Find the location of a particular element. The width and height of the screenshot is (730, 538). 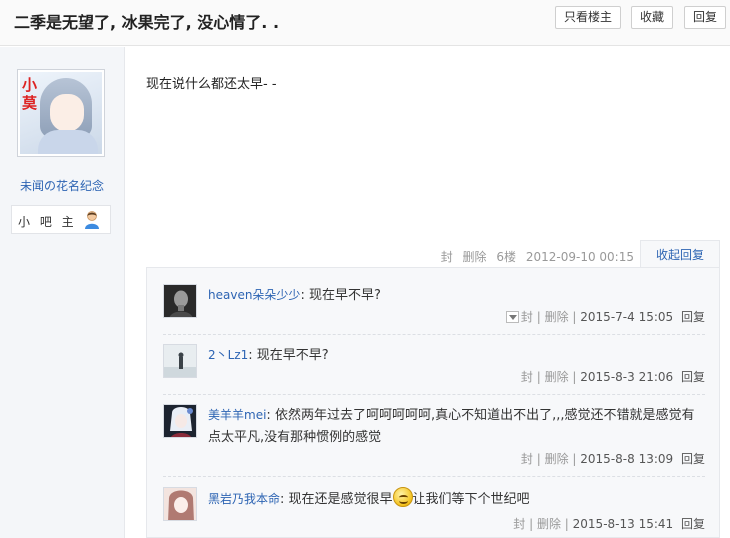

reply-meta: 封 | 删除 | 2015-8-13 15:41 回复 is located at coordinates (609, 523).